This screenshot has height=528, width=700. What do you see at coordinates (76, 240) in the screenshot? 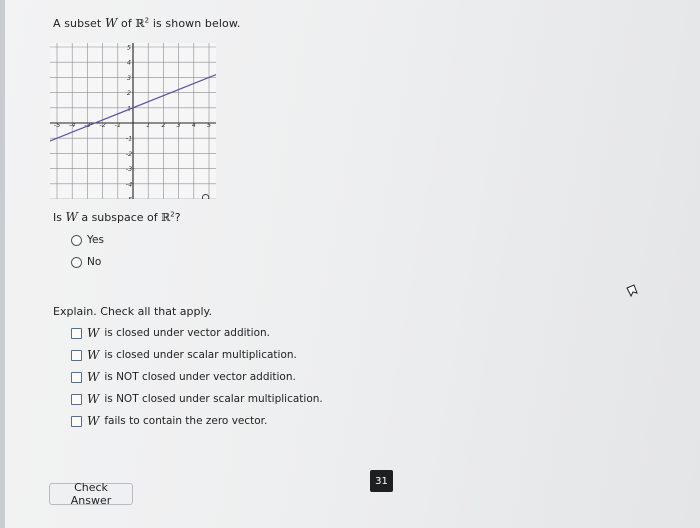
I see `radio-yes` at bounding box center [76, 240].